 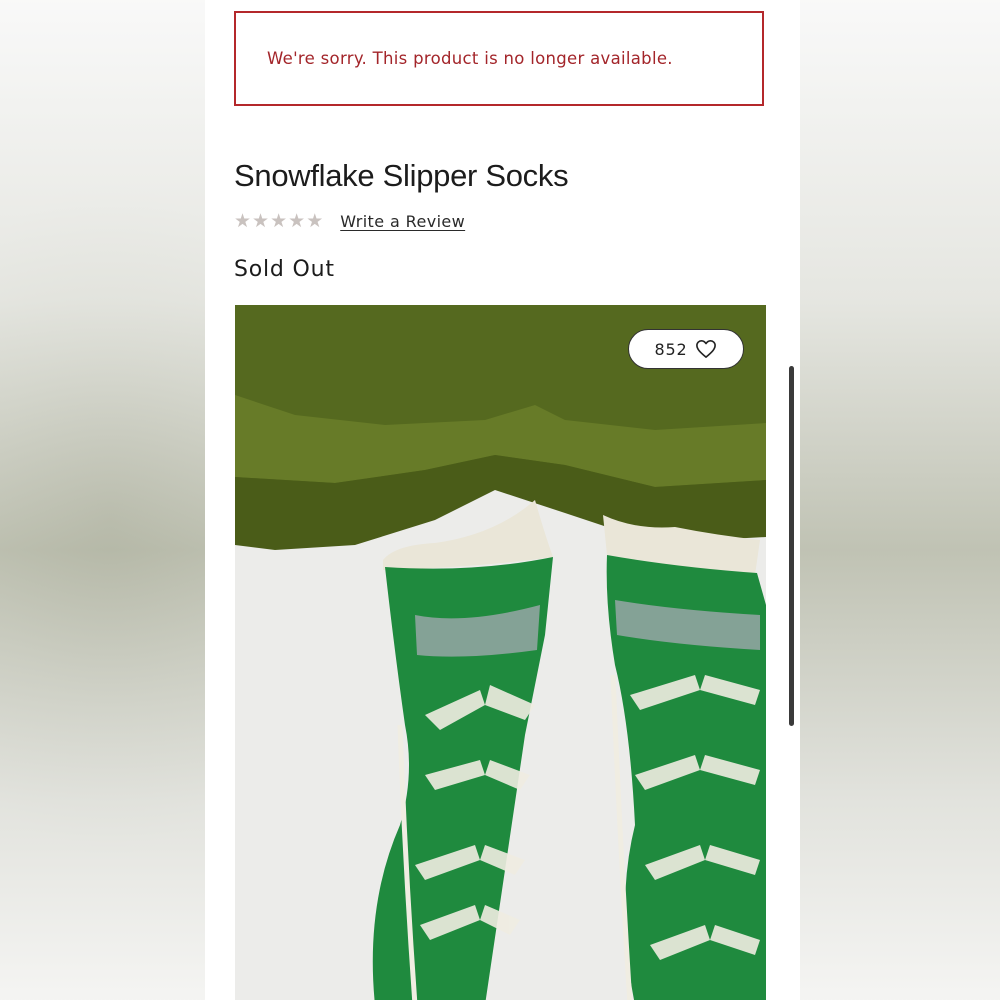 What do you see at coordinates (402, 221) in the screenshot?
I see `write-review-link: Write a Review` at bounding box center [402, 221].